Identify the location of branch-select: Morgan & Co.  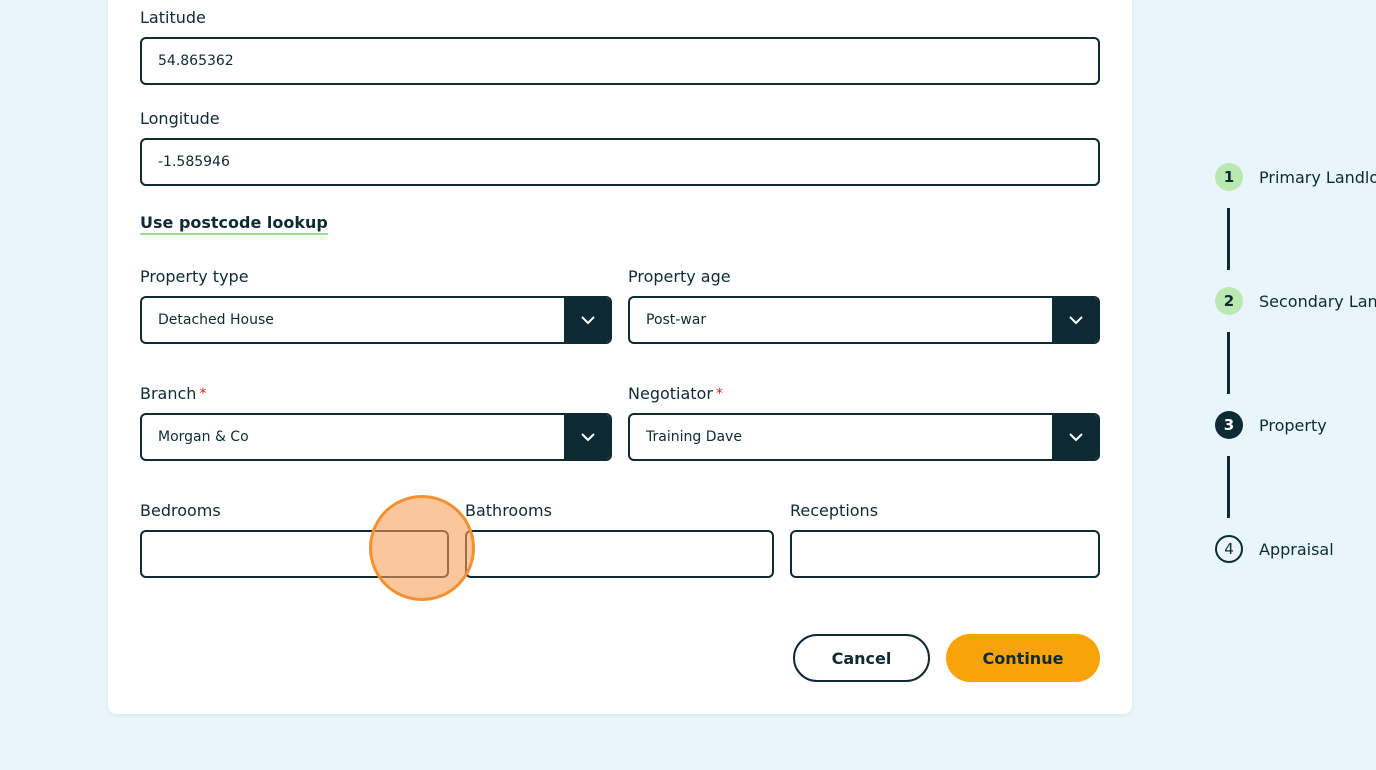
(376, 437).